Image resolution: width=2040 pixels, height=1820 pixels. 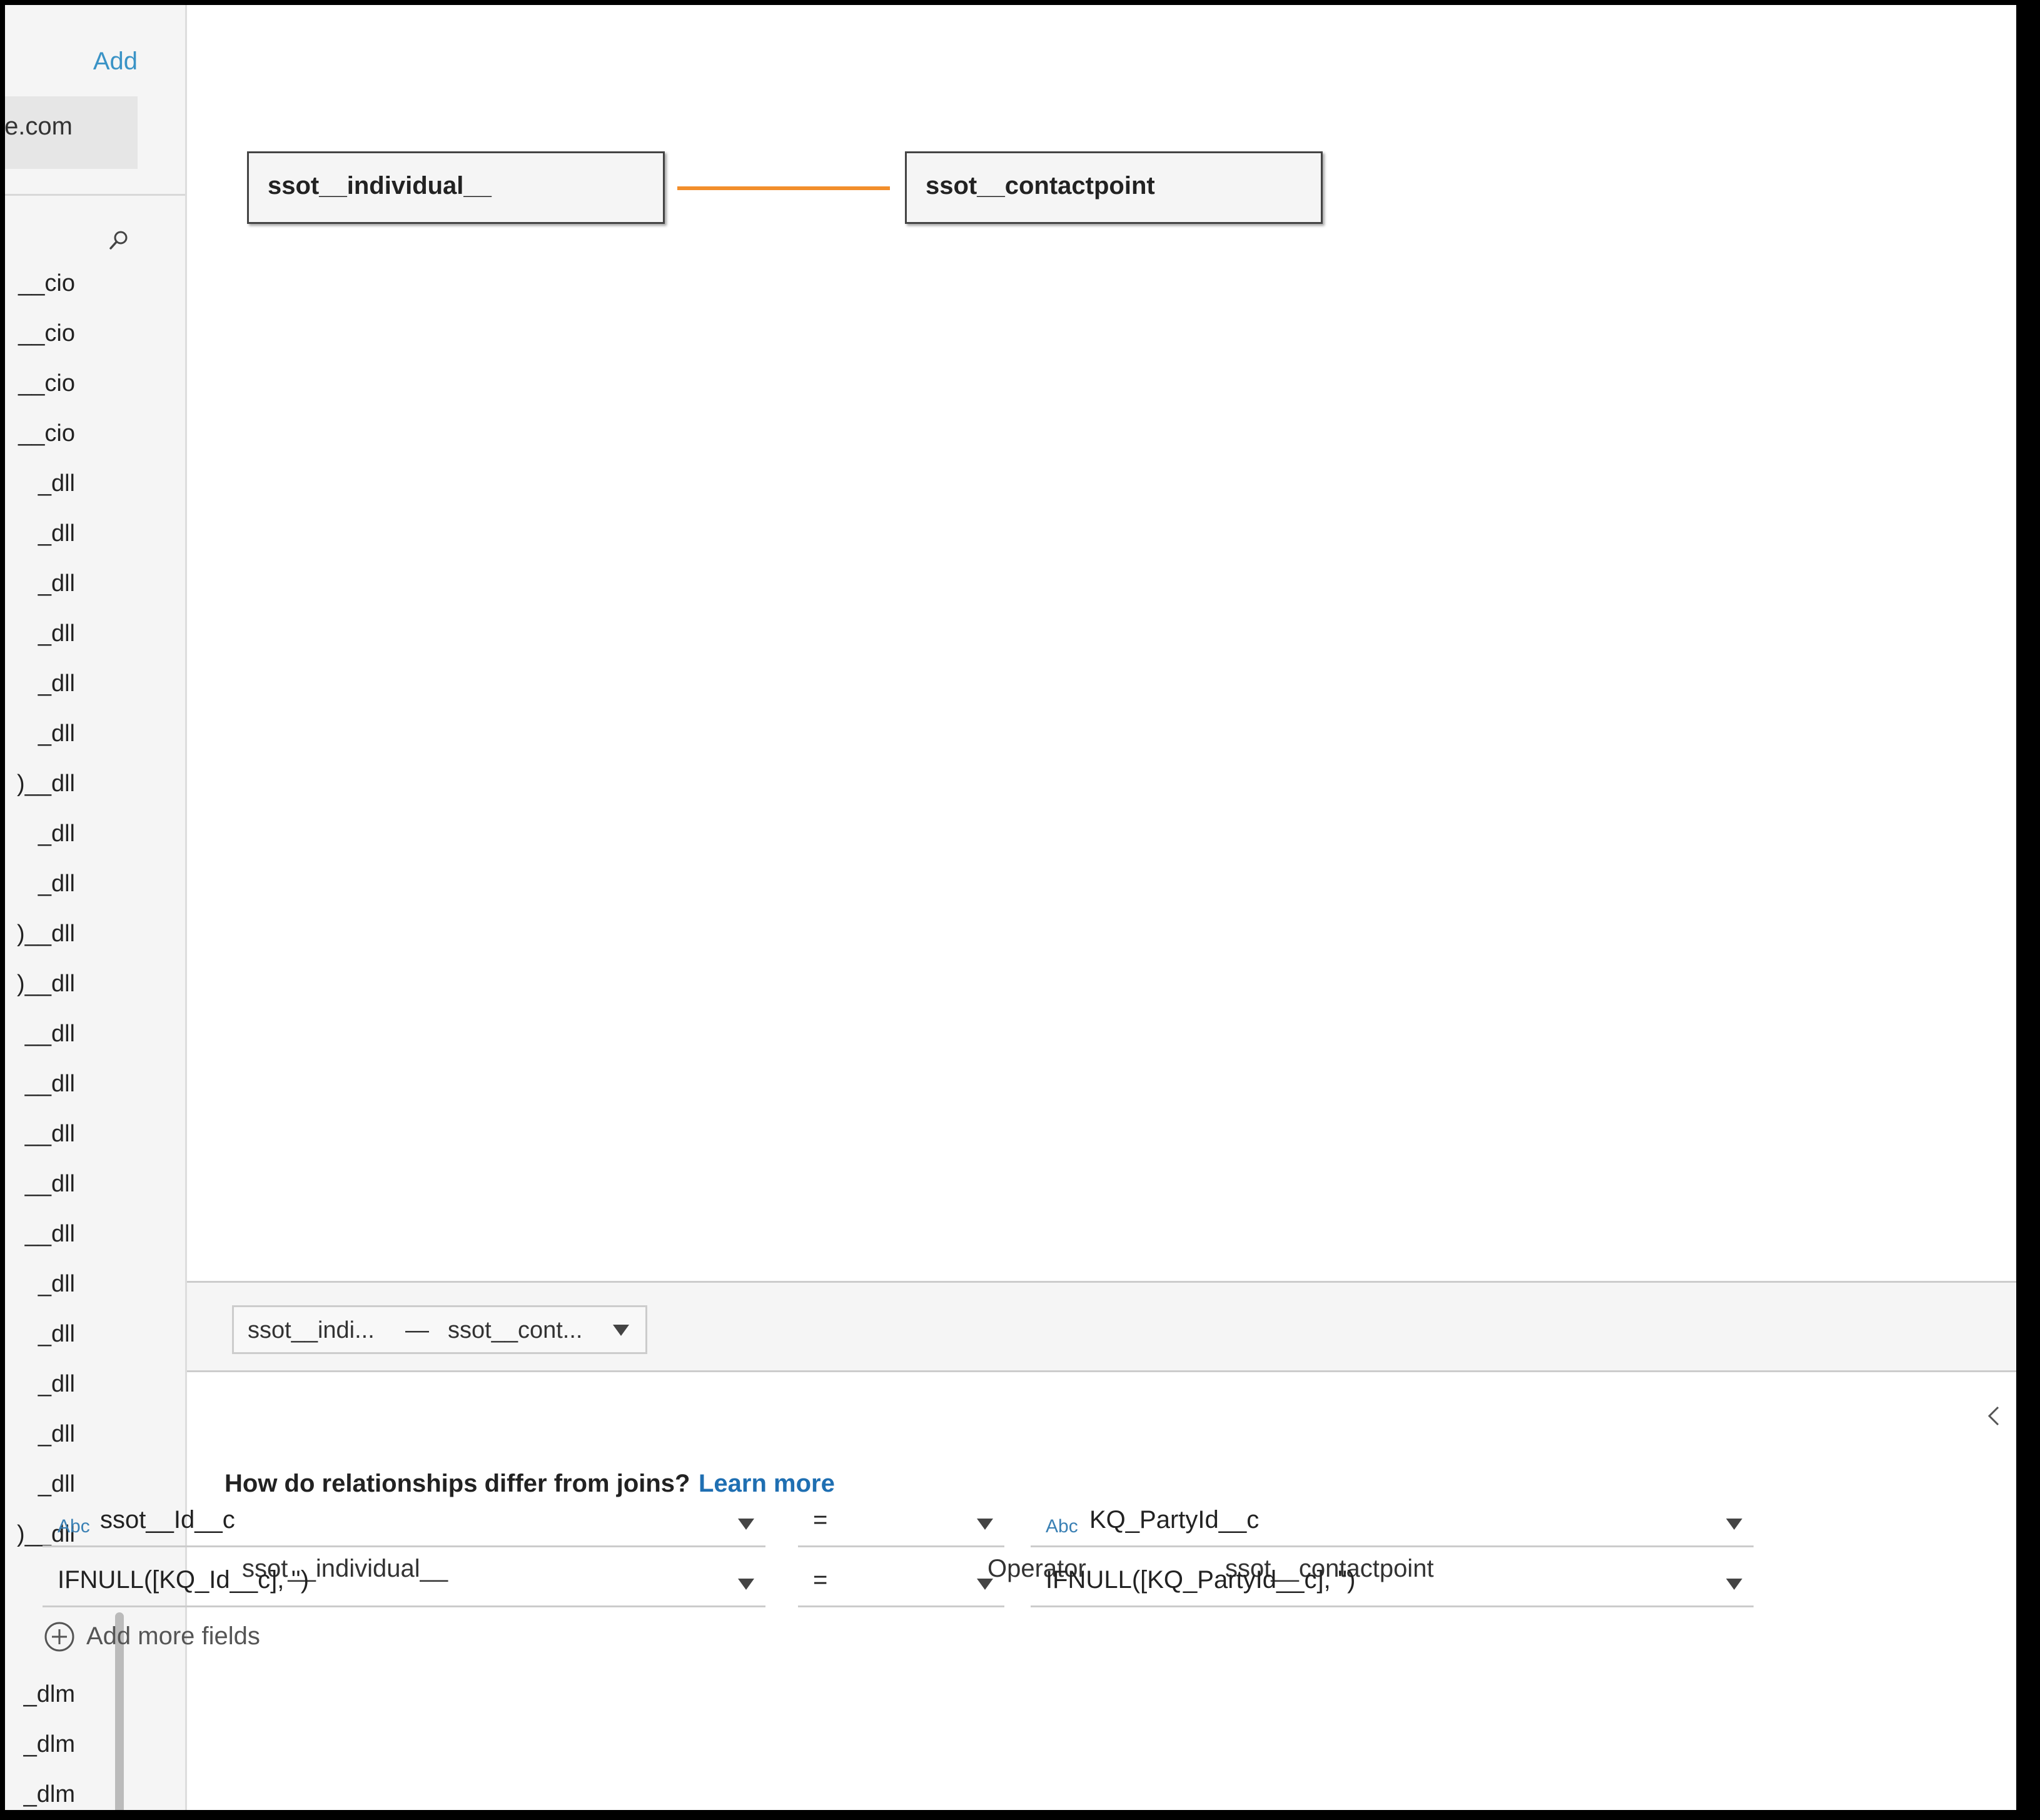 I want to click on field-select-right-1: Abc KQ_PartyId__c, so click(x=1392, y=1522).